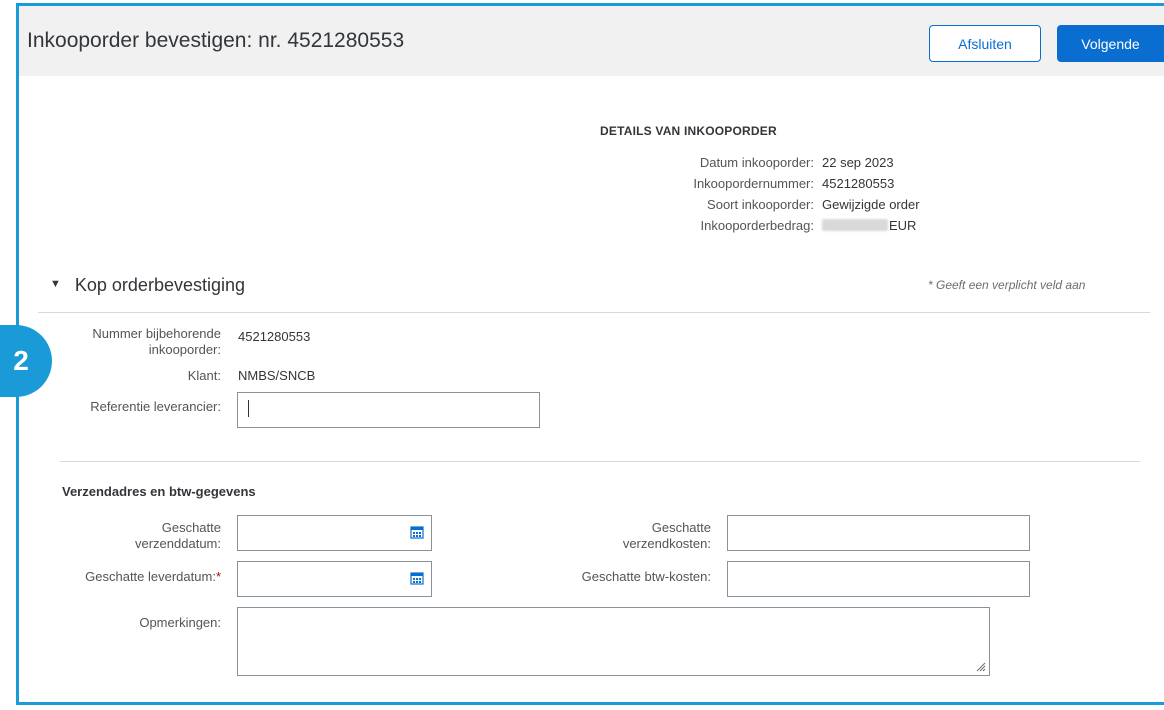 Image resolution: width=1164 pixels, height=710 pixels. What do you see at coordinates (756, 162) in the screenshot?
I see `detail-label: Datum inkooporder:` at bounding box center [756, 162].